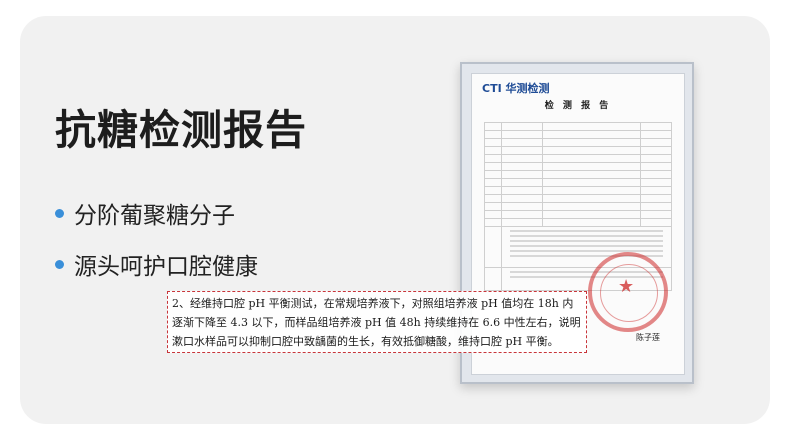  I want to click on feature-text: 源头呵护口腔健康, so click(166, 267).